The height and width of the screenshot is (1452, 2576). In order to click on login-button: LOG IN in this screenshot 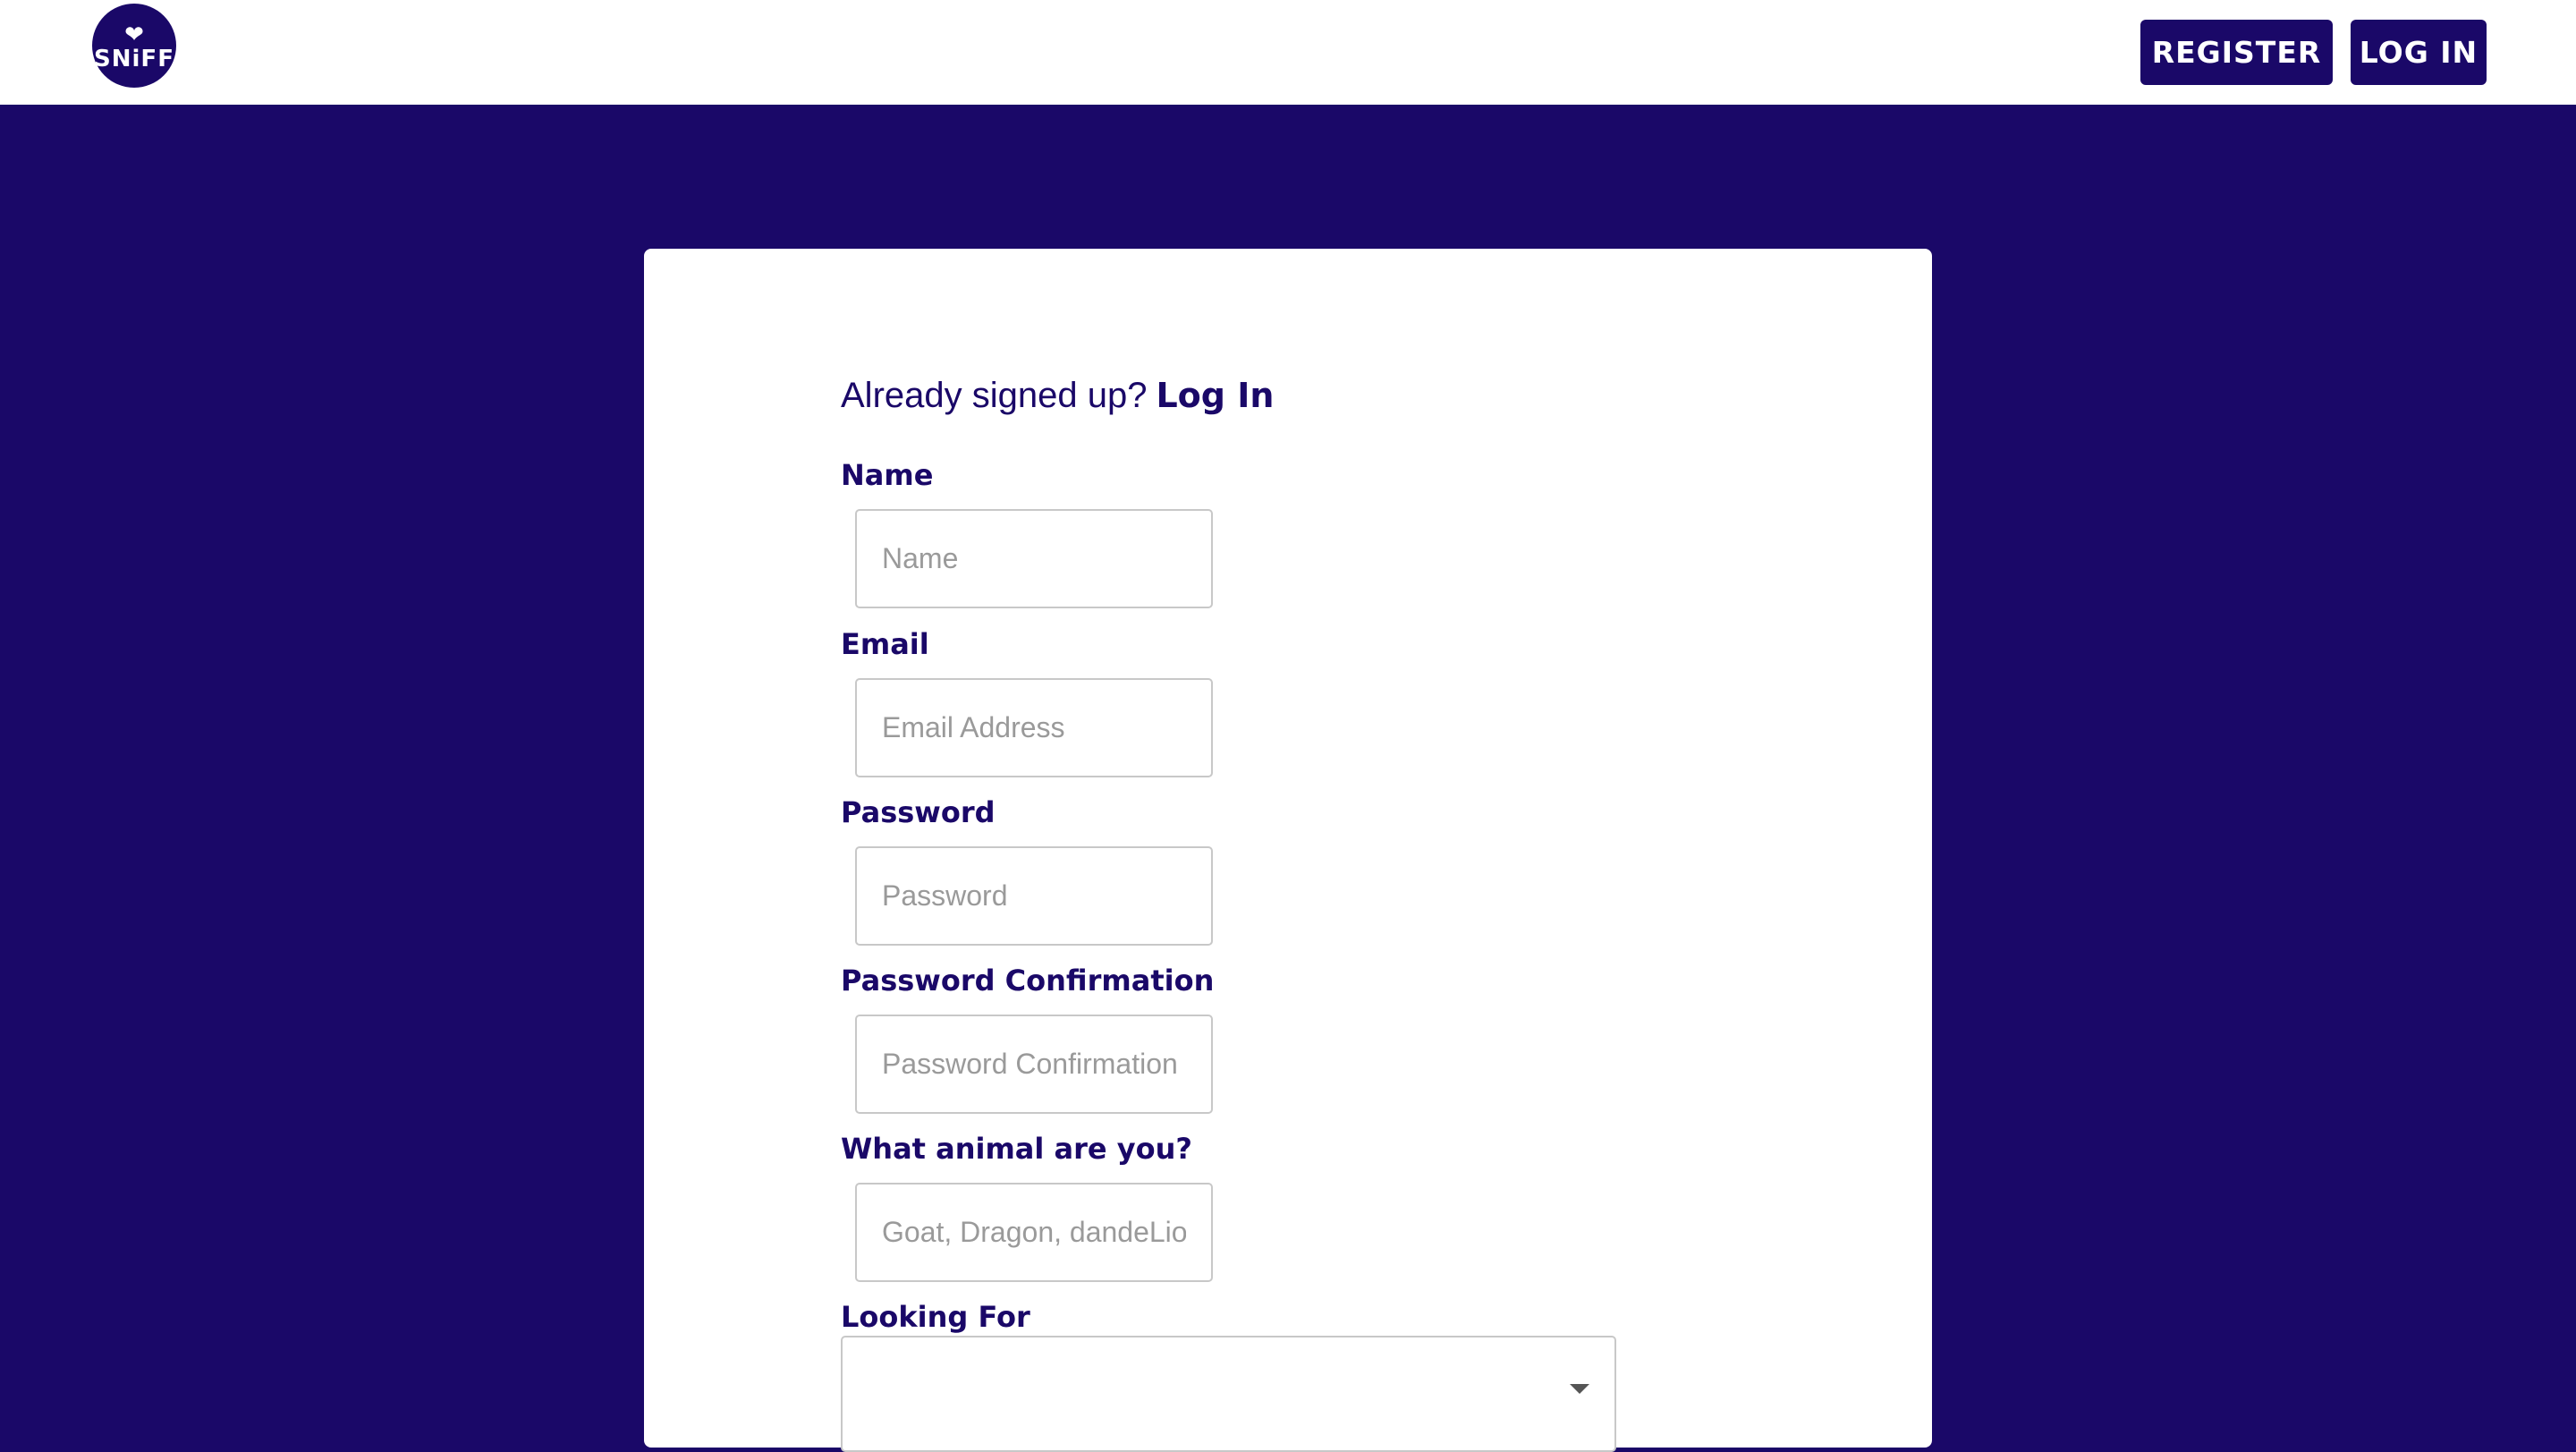, I will do `click(2419, 52)`.